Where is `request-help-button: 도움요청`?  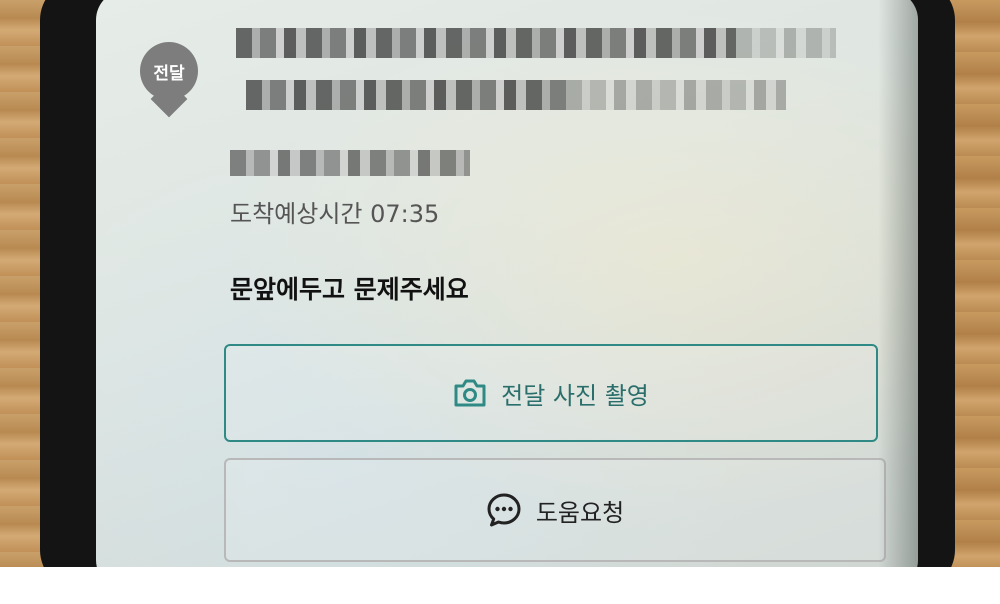
request-help-button: 도움요청 is located at coordinates (555, 510).